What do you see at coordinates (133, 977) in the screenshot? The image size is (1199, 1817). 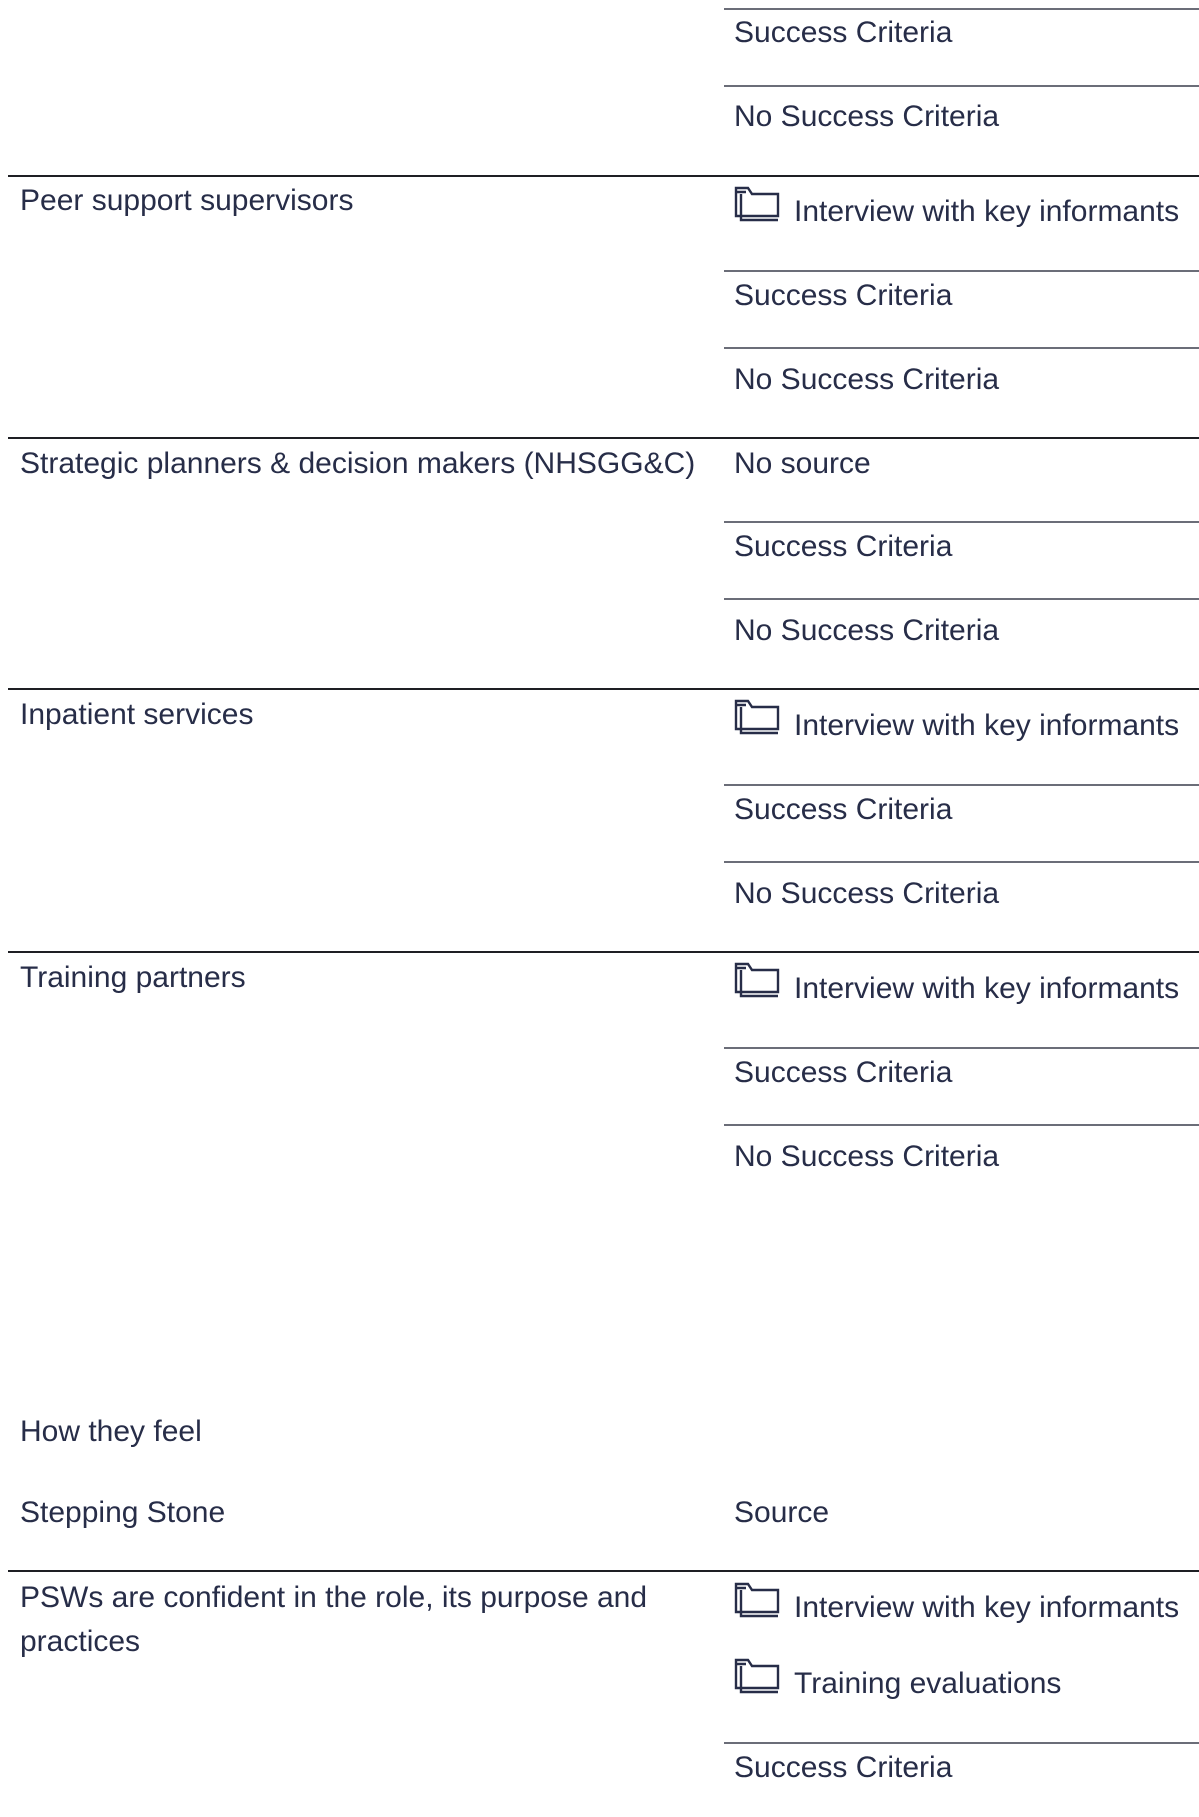 I see `stakeholder-label: Training partners` at bounding box center [133, 977].